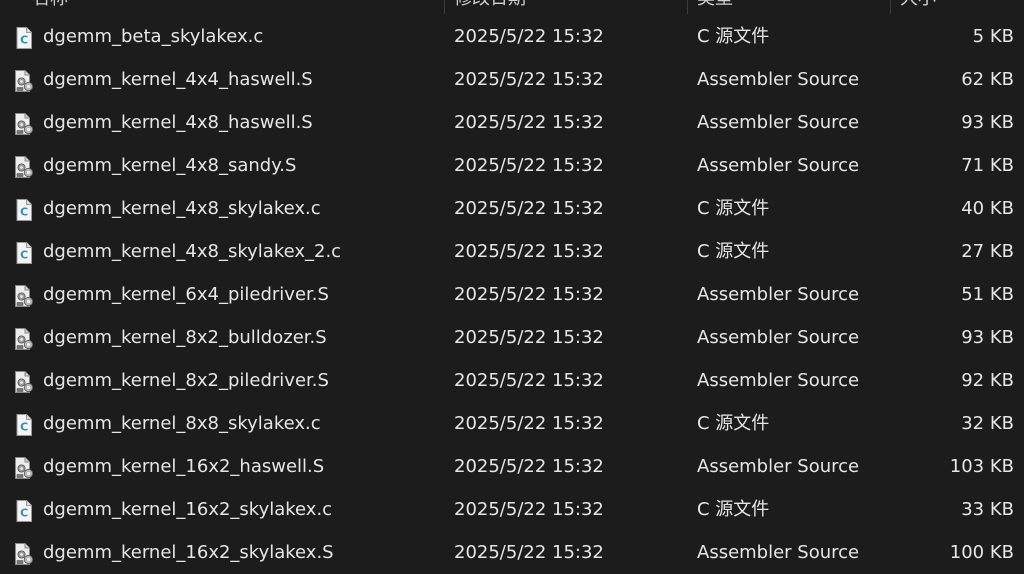 The width and height of the screenshot is (1024, 574). Describe the element at coordinates (981, 552) in the screenshot. I see `file-size: 100 KB` at that location.